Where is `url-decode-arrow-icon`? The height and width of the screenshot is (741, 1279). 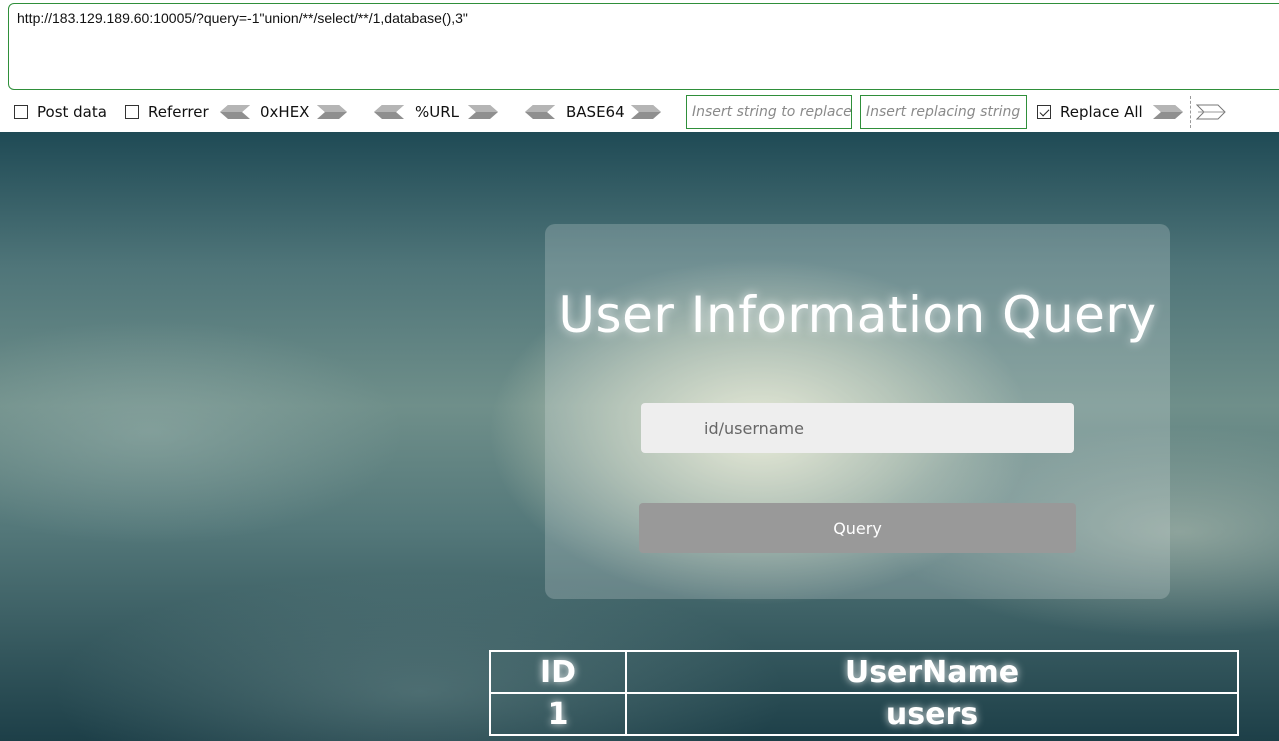
url-decode-arrow-icon is located at coordinates (389, 112).